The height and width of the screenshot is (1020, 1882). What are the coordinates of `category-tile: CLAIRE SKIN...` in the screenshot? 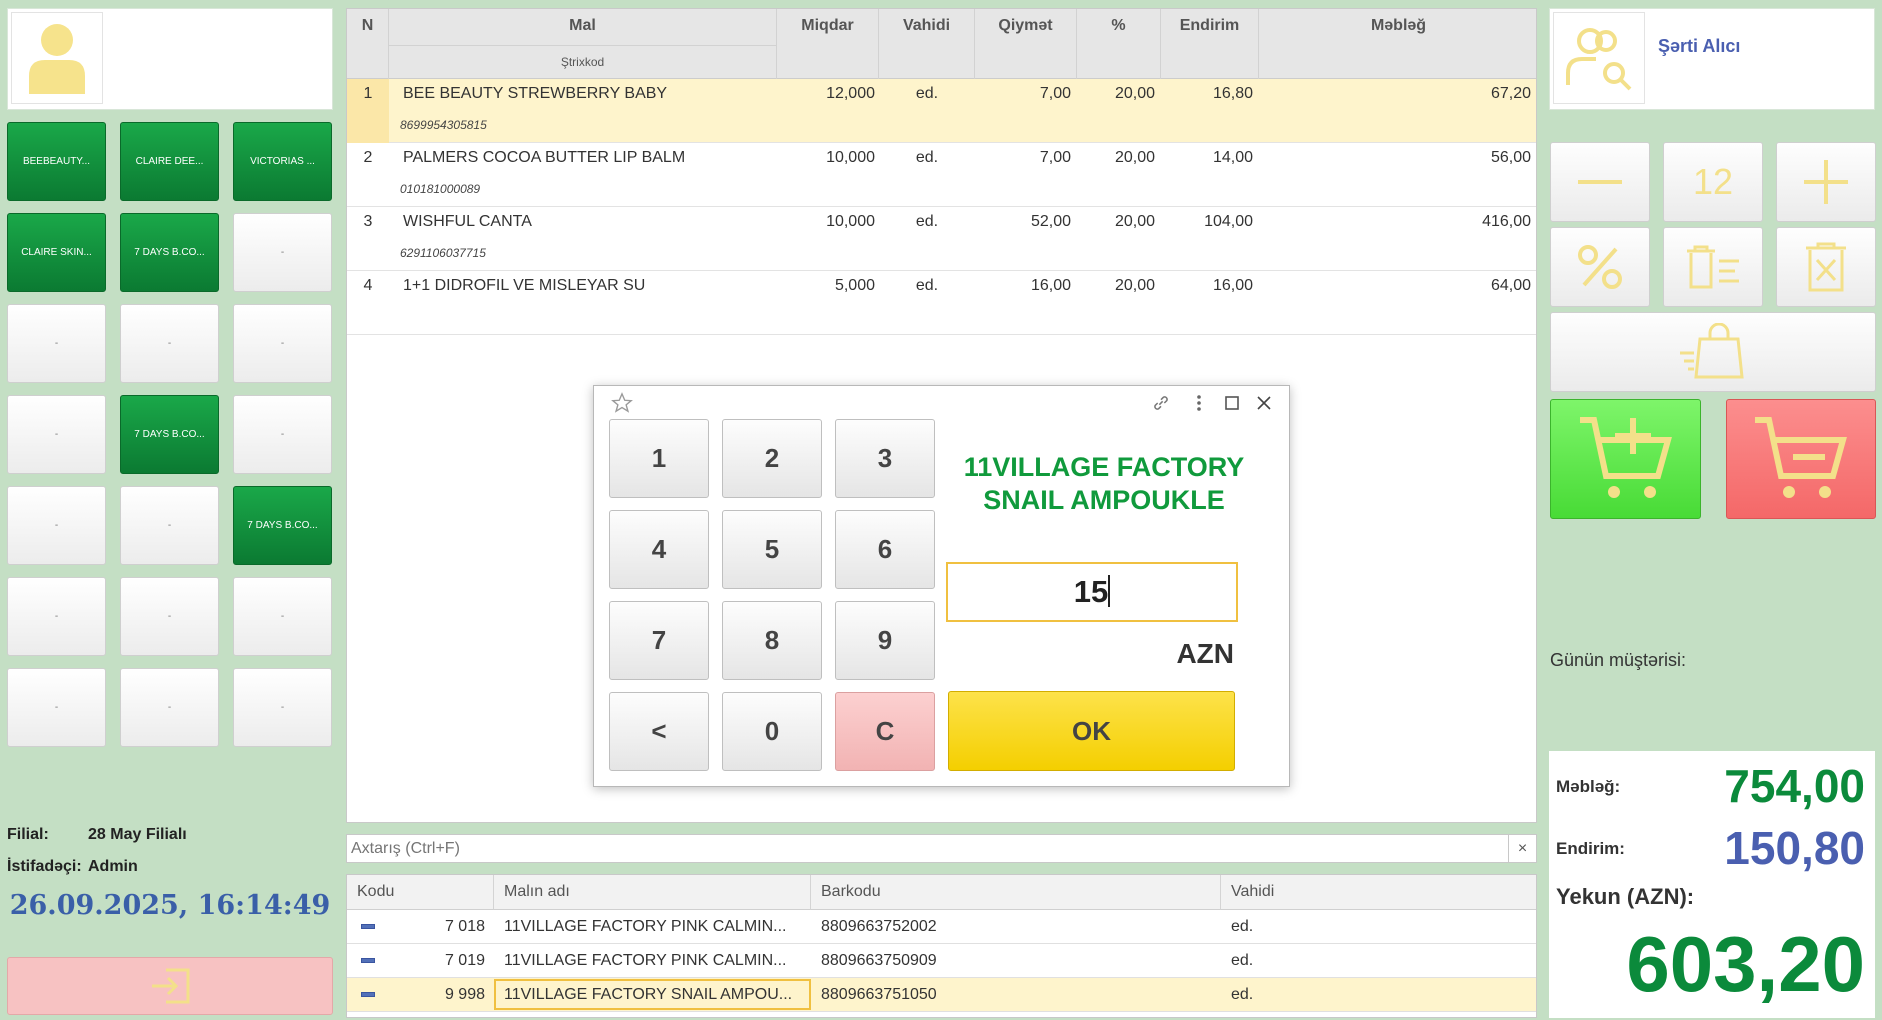 It's located at (56, 252).